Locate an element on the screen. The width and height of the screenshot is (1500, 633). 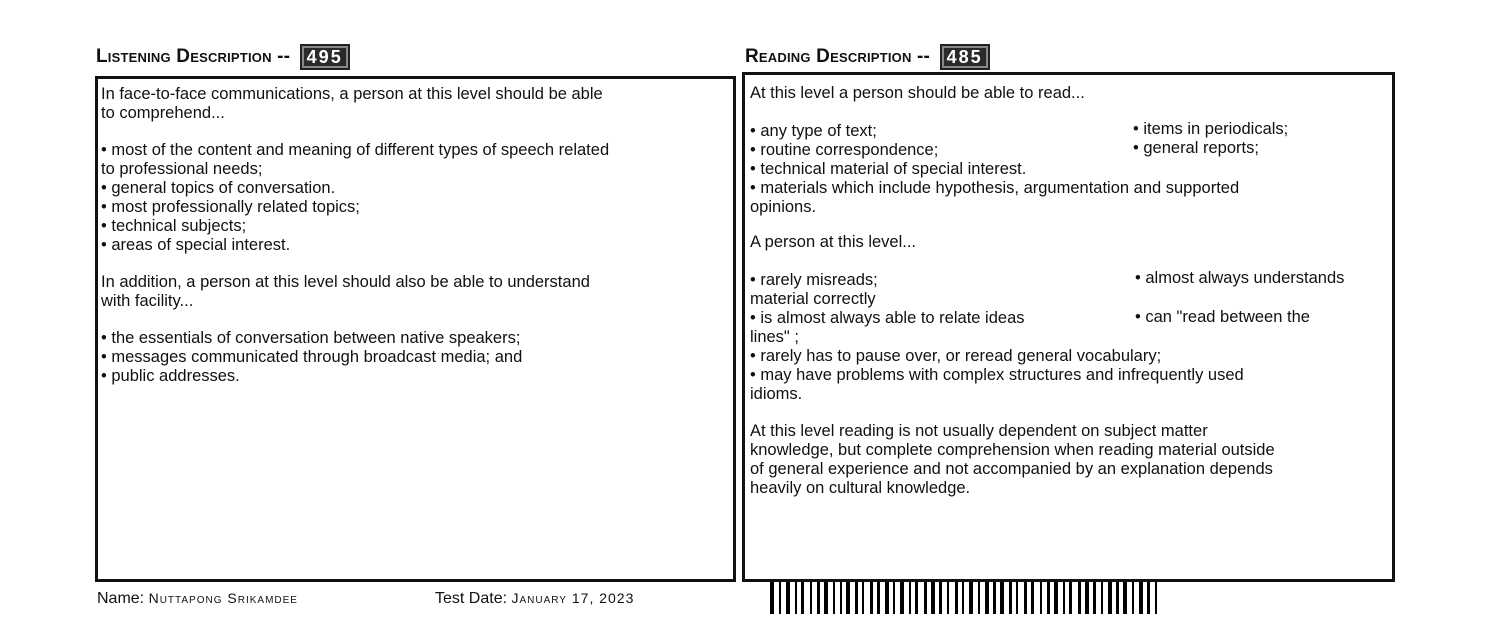
reading-ability-item: opinions. is located at coordinates (783, 207).